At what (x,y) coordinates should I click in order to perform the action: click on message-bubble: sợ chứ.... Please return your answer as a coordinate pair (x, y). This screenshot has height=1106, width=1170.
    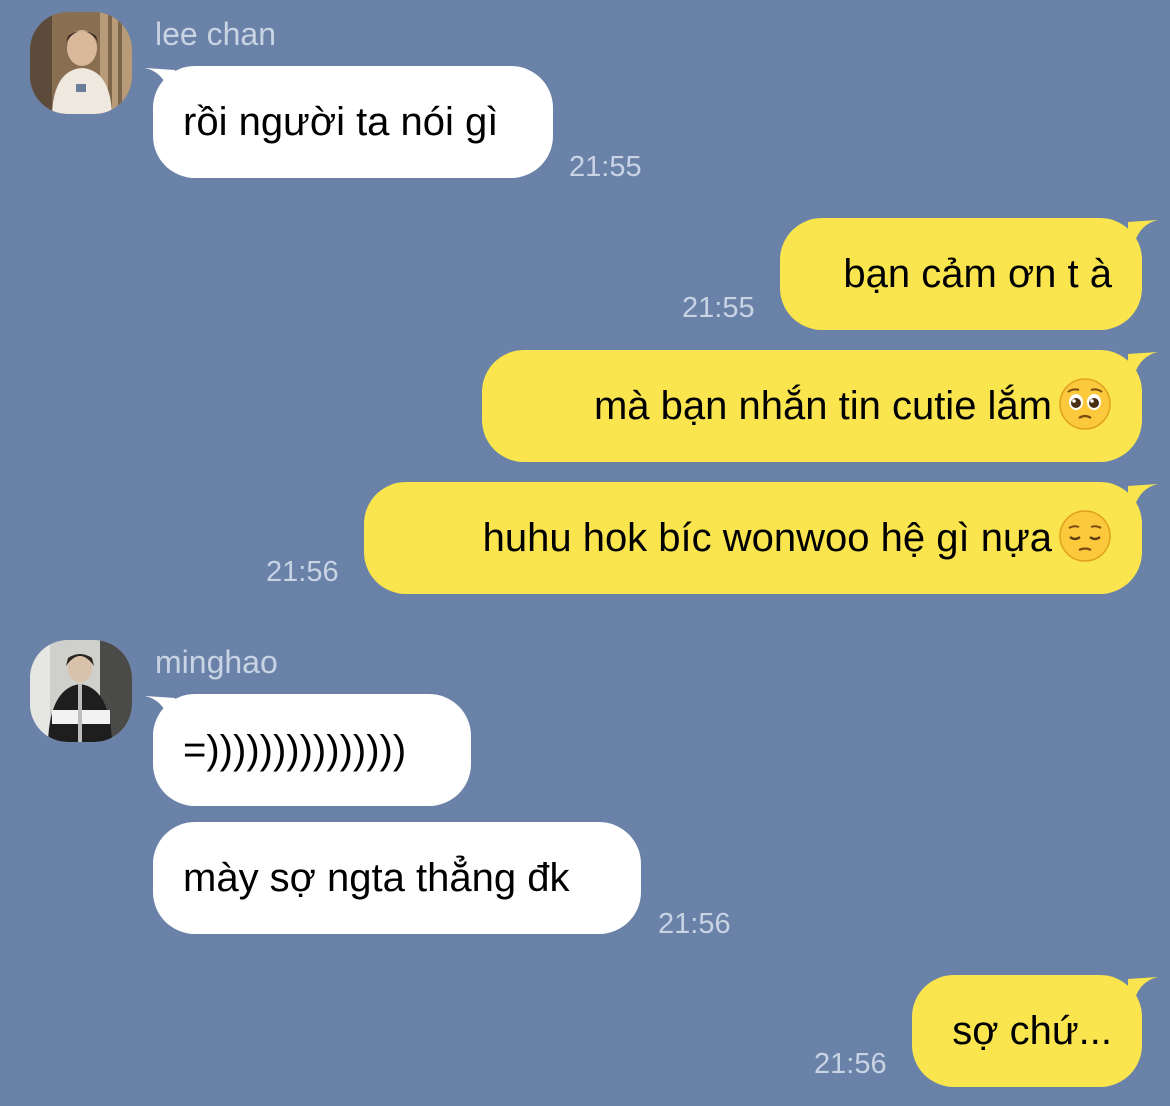
    Looking at the image, I should click on (1027, 1031).